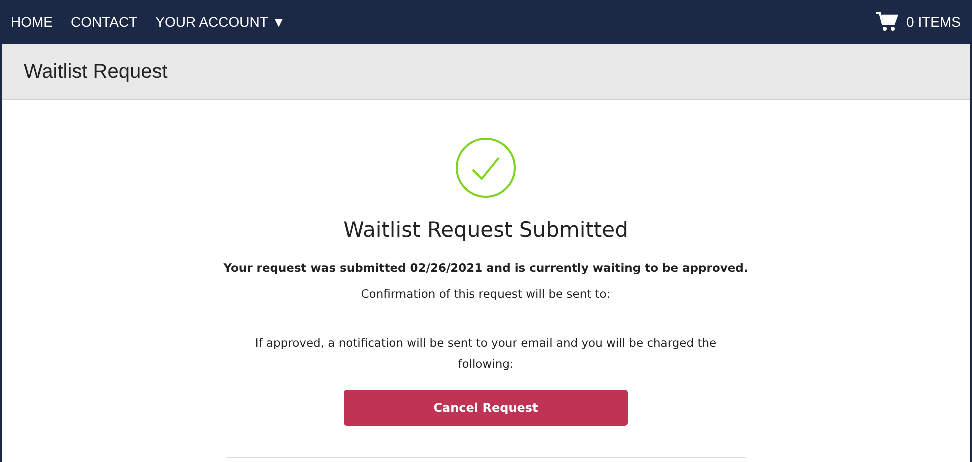  What do you see at coordinates (96, 72) in the screenshot?
I see `panel-title: Waitlist Request` at bounding box center [96, 72].